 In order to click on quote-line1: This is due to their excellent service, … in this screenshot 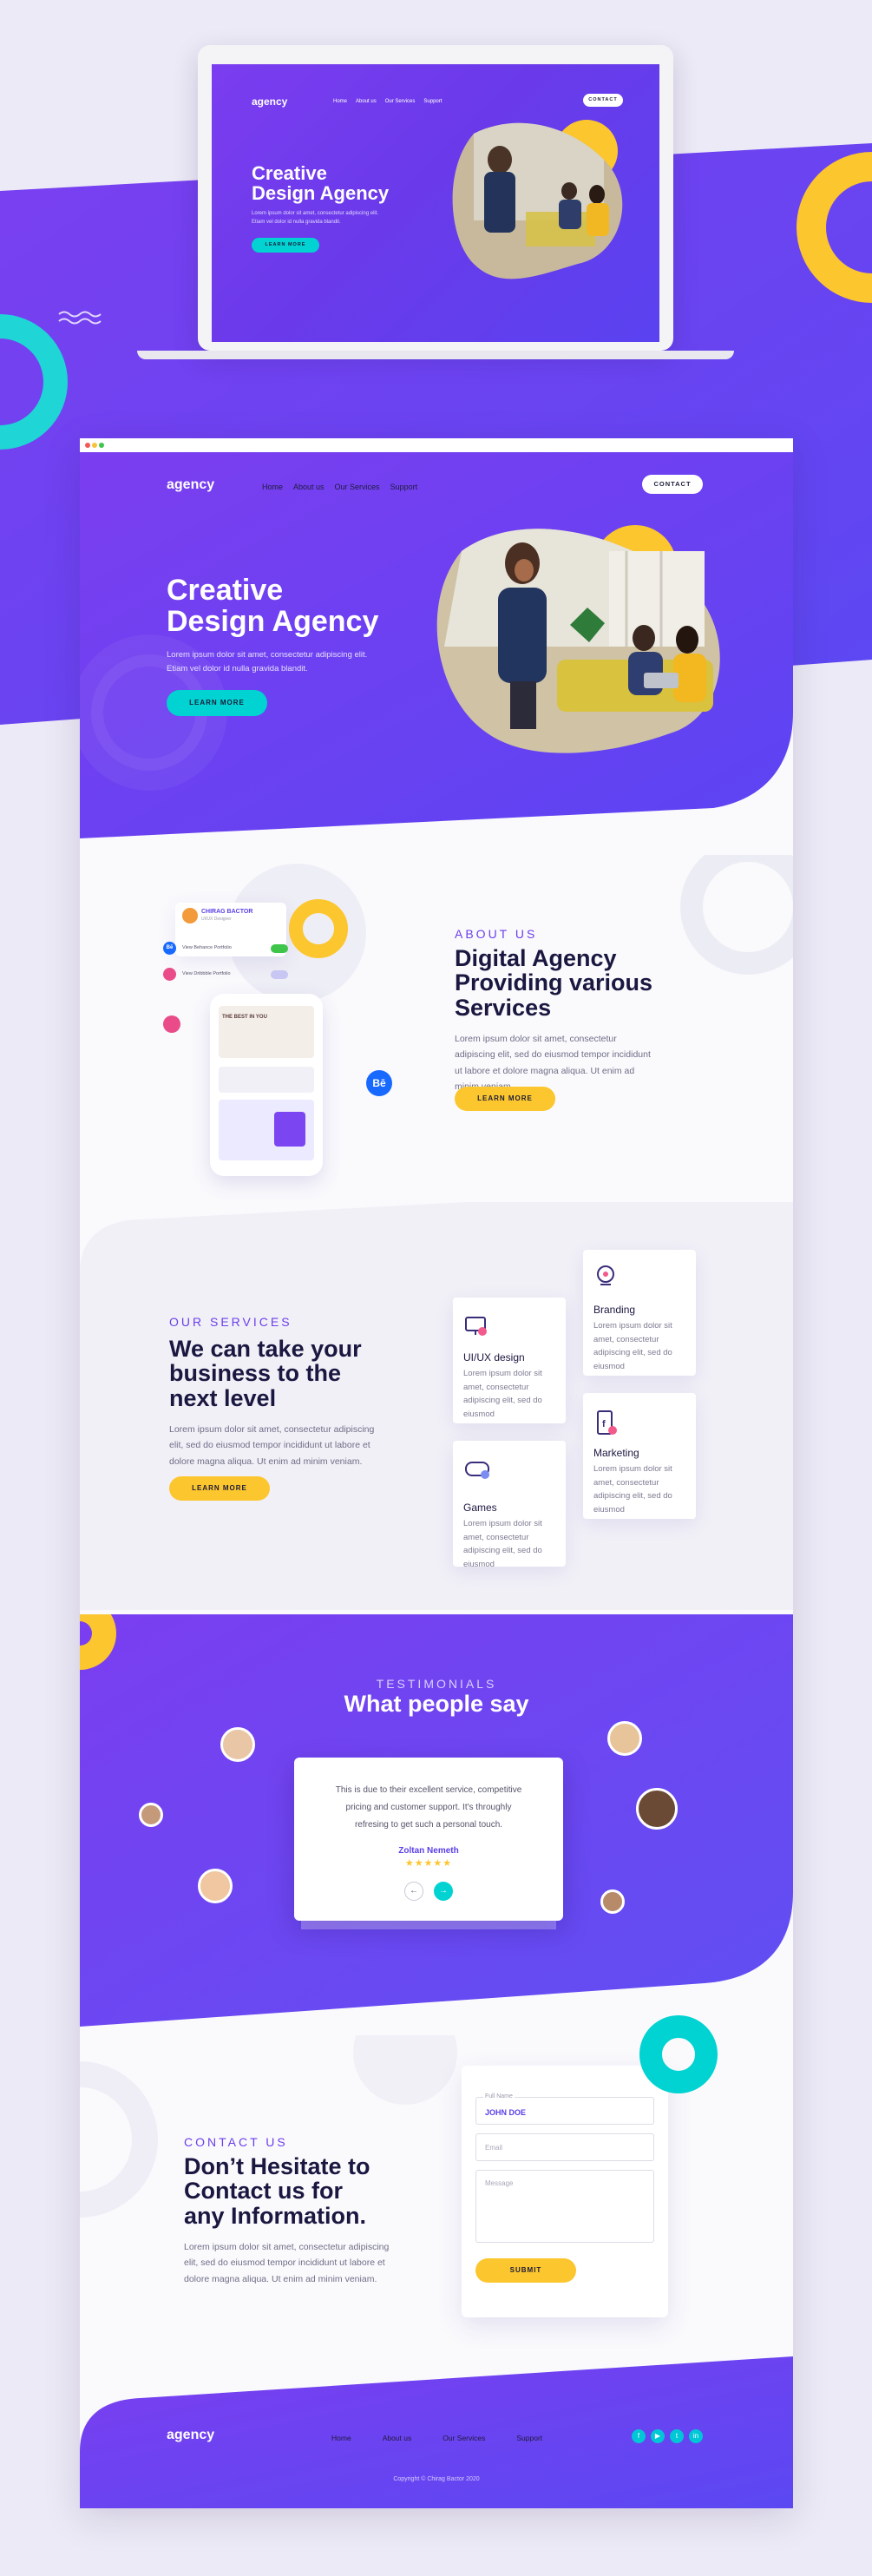, I will do `click(429, 1790)`.